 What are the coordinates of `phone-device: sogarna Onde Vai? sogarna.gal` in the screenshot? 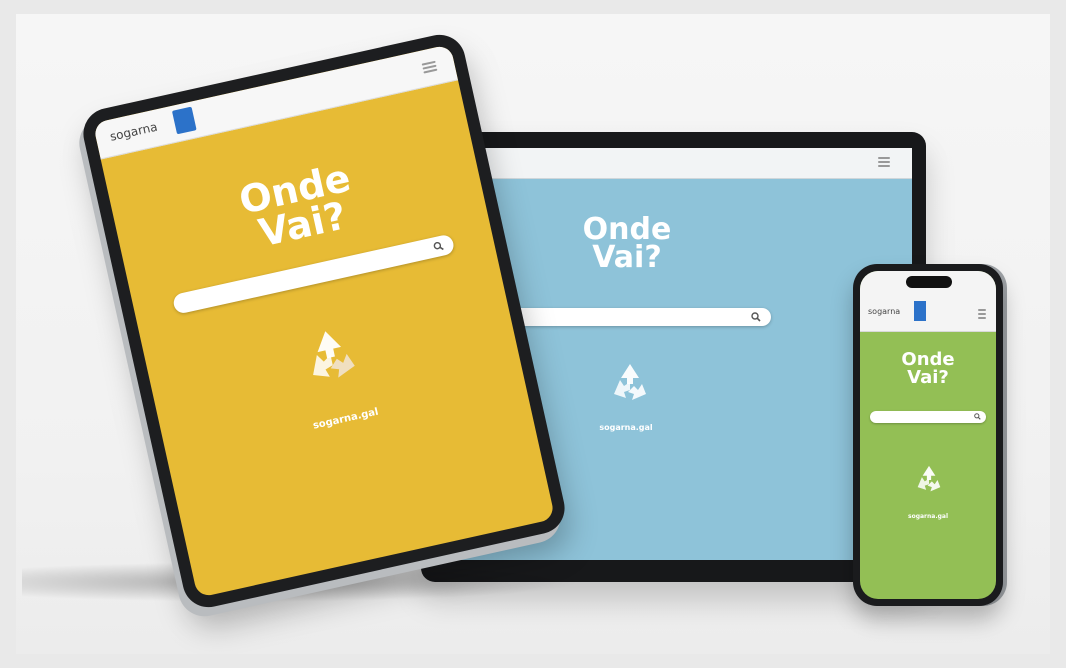 It's located at (928, 435).